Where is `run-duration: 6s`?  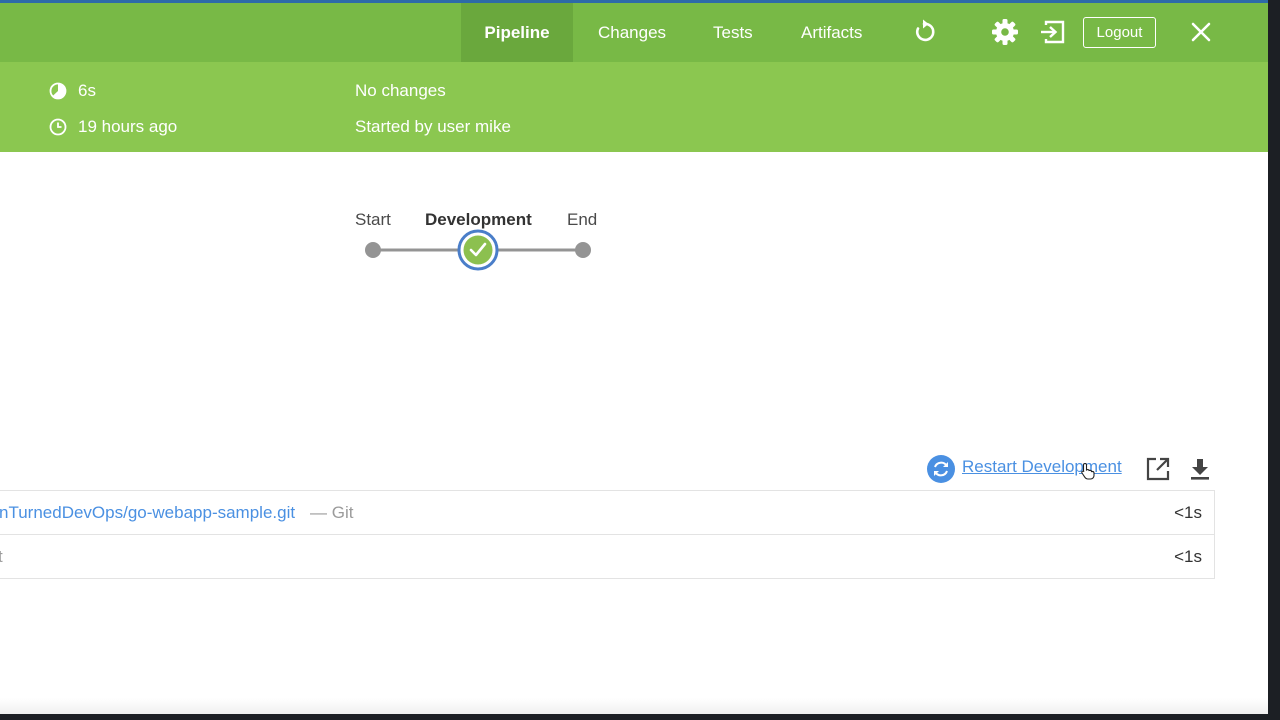 run-duration: 6s is located at coordinates (87, 90).